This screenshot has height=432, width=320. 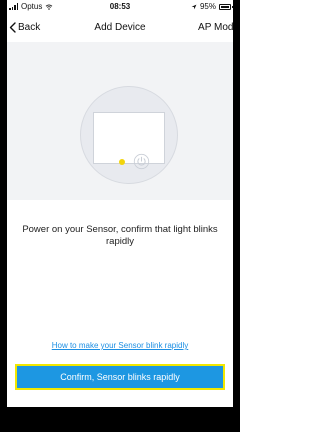 I want to click on indicator-light, so click(x=122, y=162).